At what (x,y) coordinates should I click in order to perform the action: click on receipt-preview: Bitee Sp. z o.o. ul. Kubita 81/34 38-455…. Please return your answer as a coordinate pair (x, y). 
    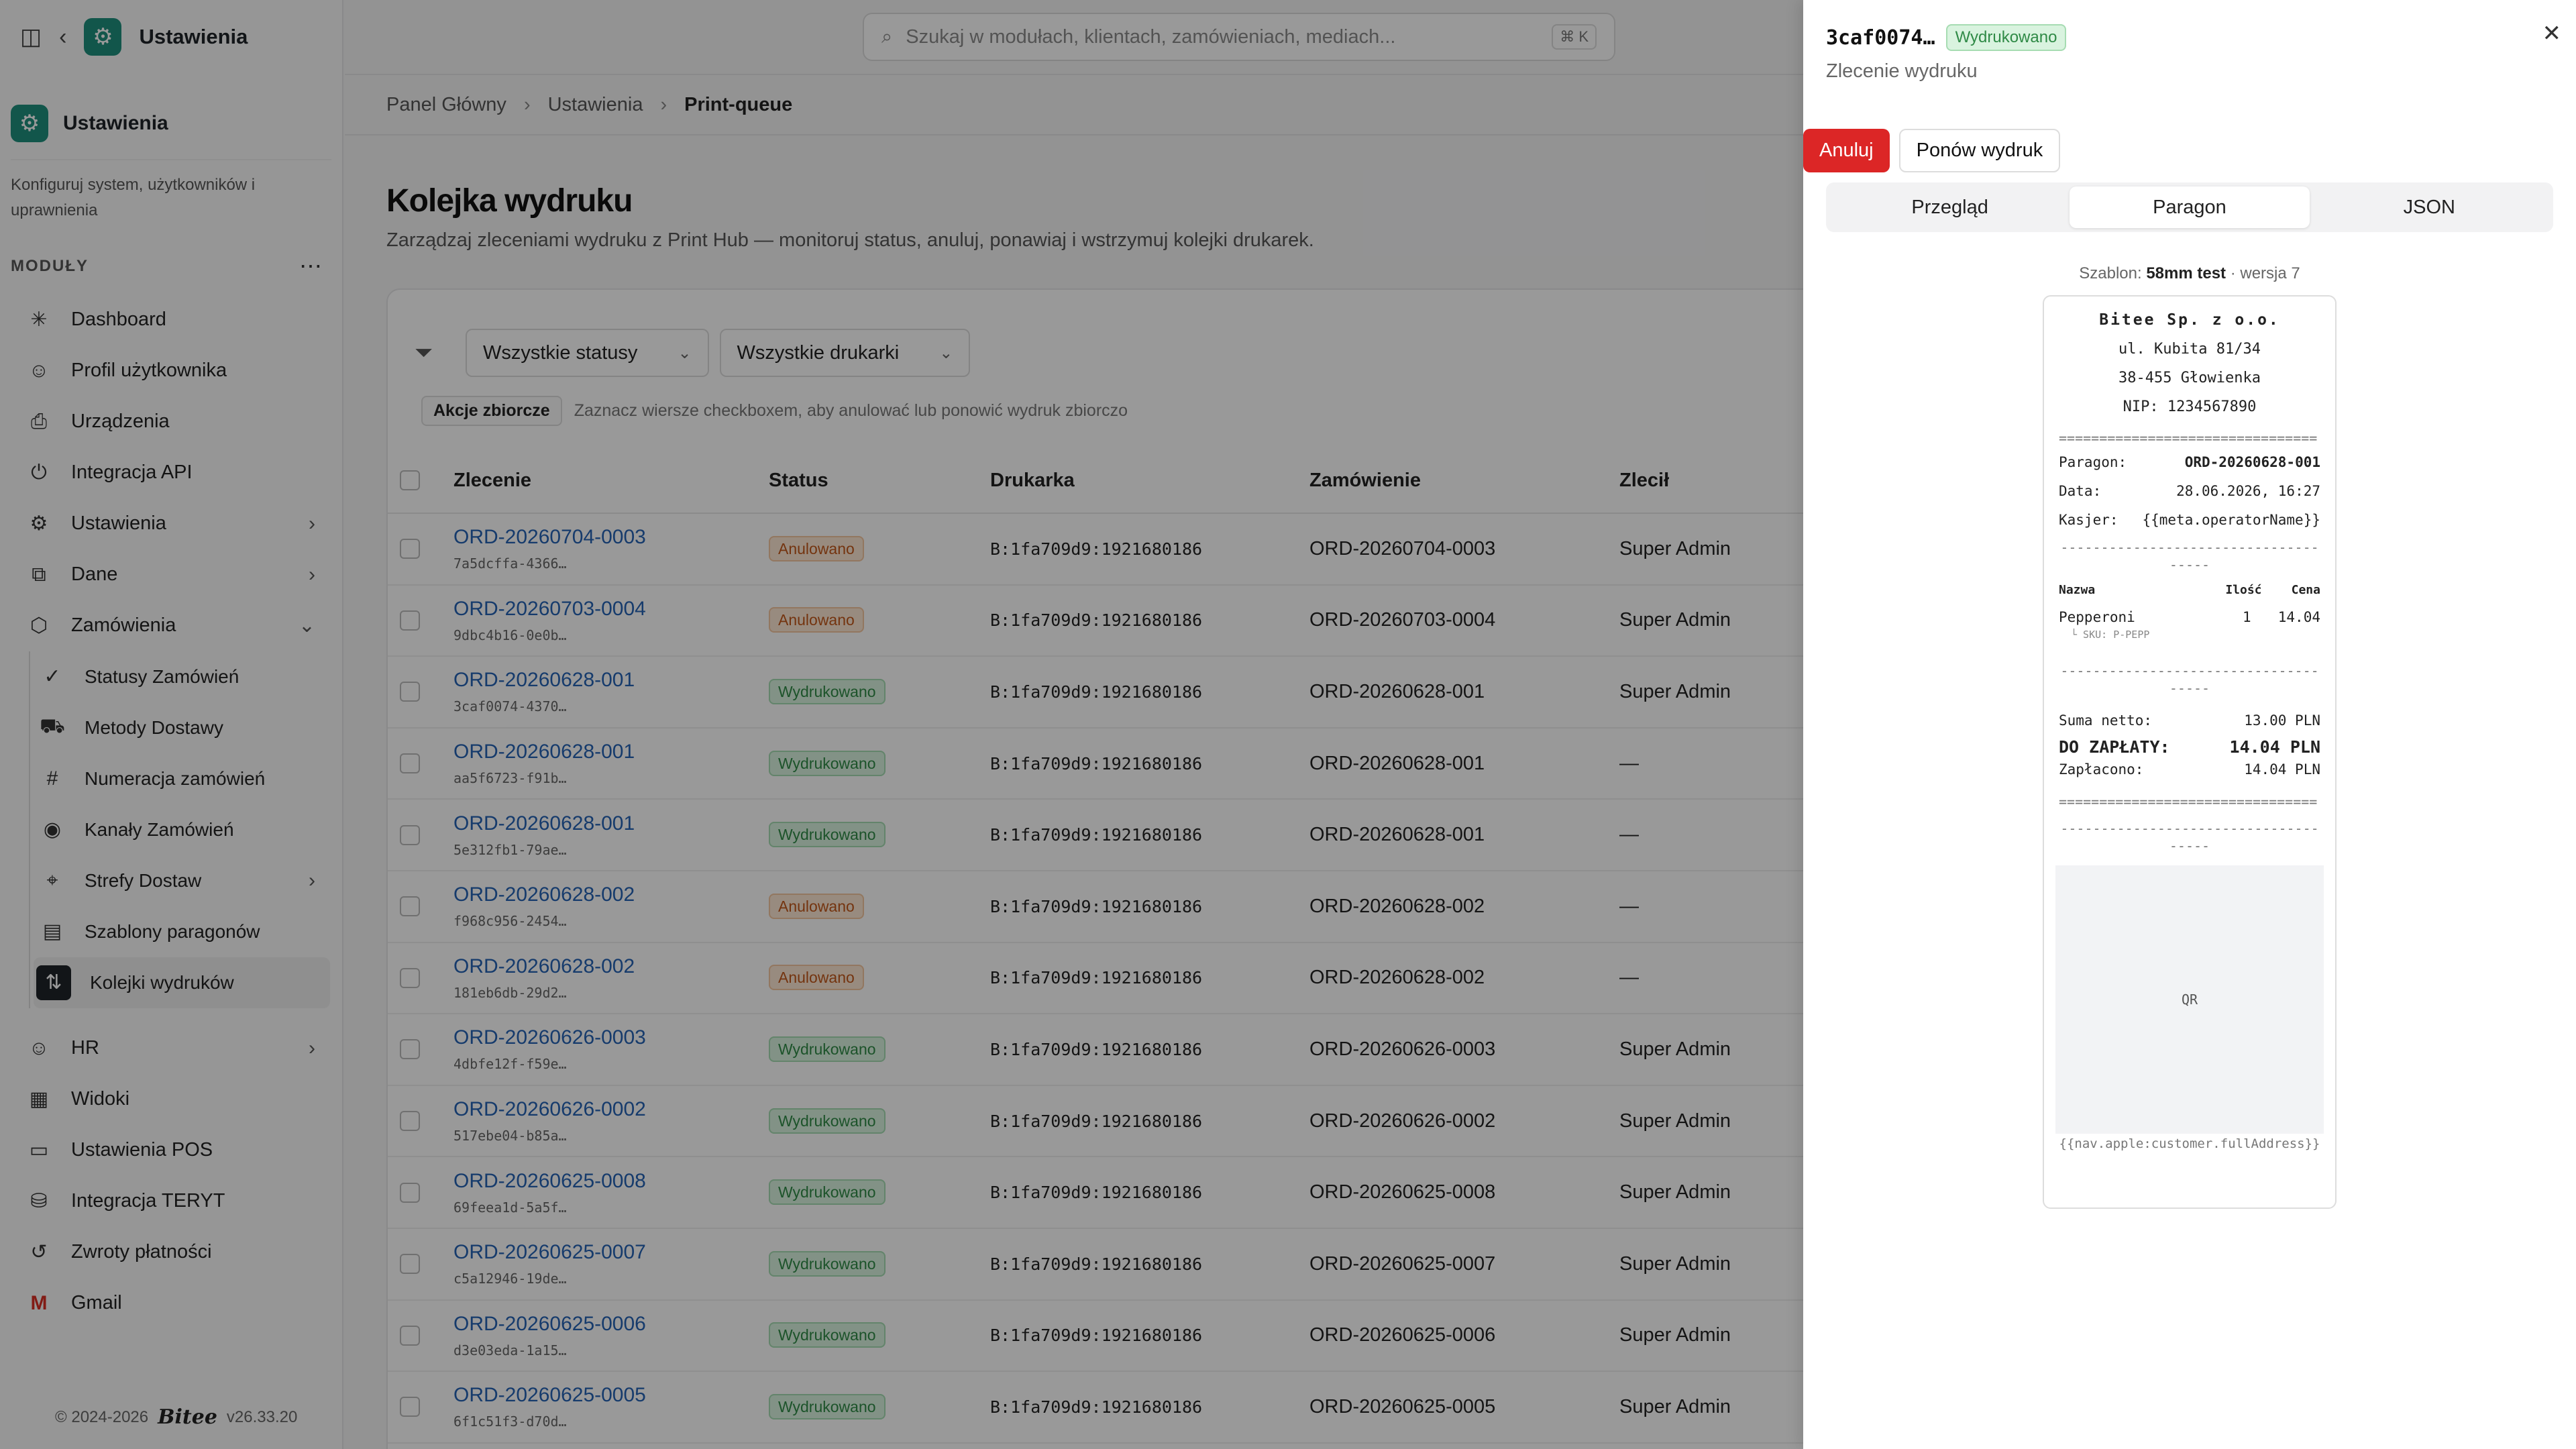
    Looking at the image, I should click on (2190, 752).